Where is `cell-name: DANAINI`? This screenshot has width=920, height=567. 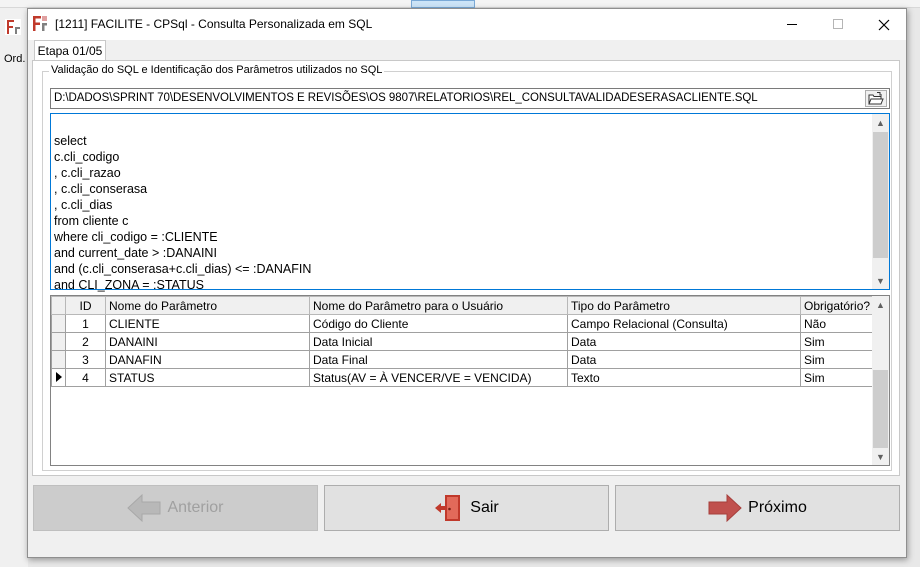
cell-name: DANAINI is located at coordinates (207, 341).